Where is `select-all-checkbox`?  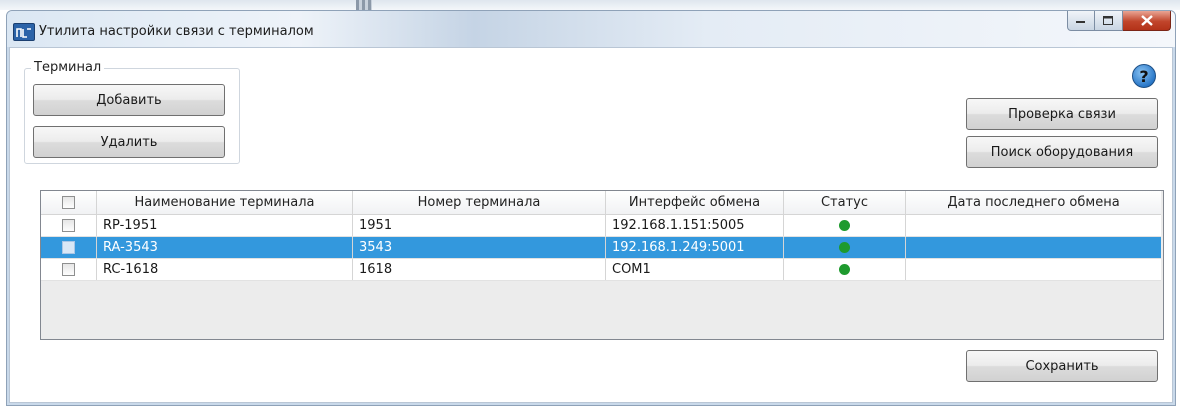
select-all-checkbox is located at coordinates (68, 202).